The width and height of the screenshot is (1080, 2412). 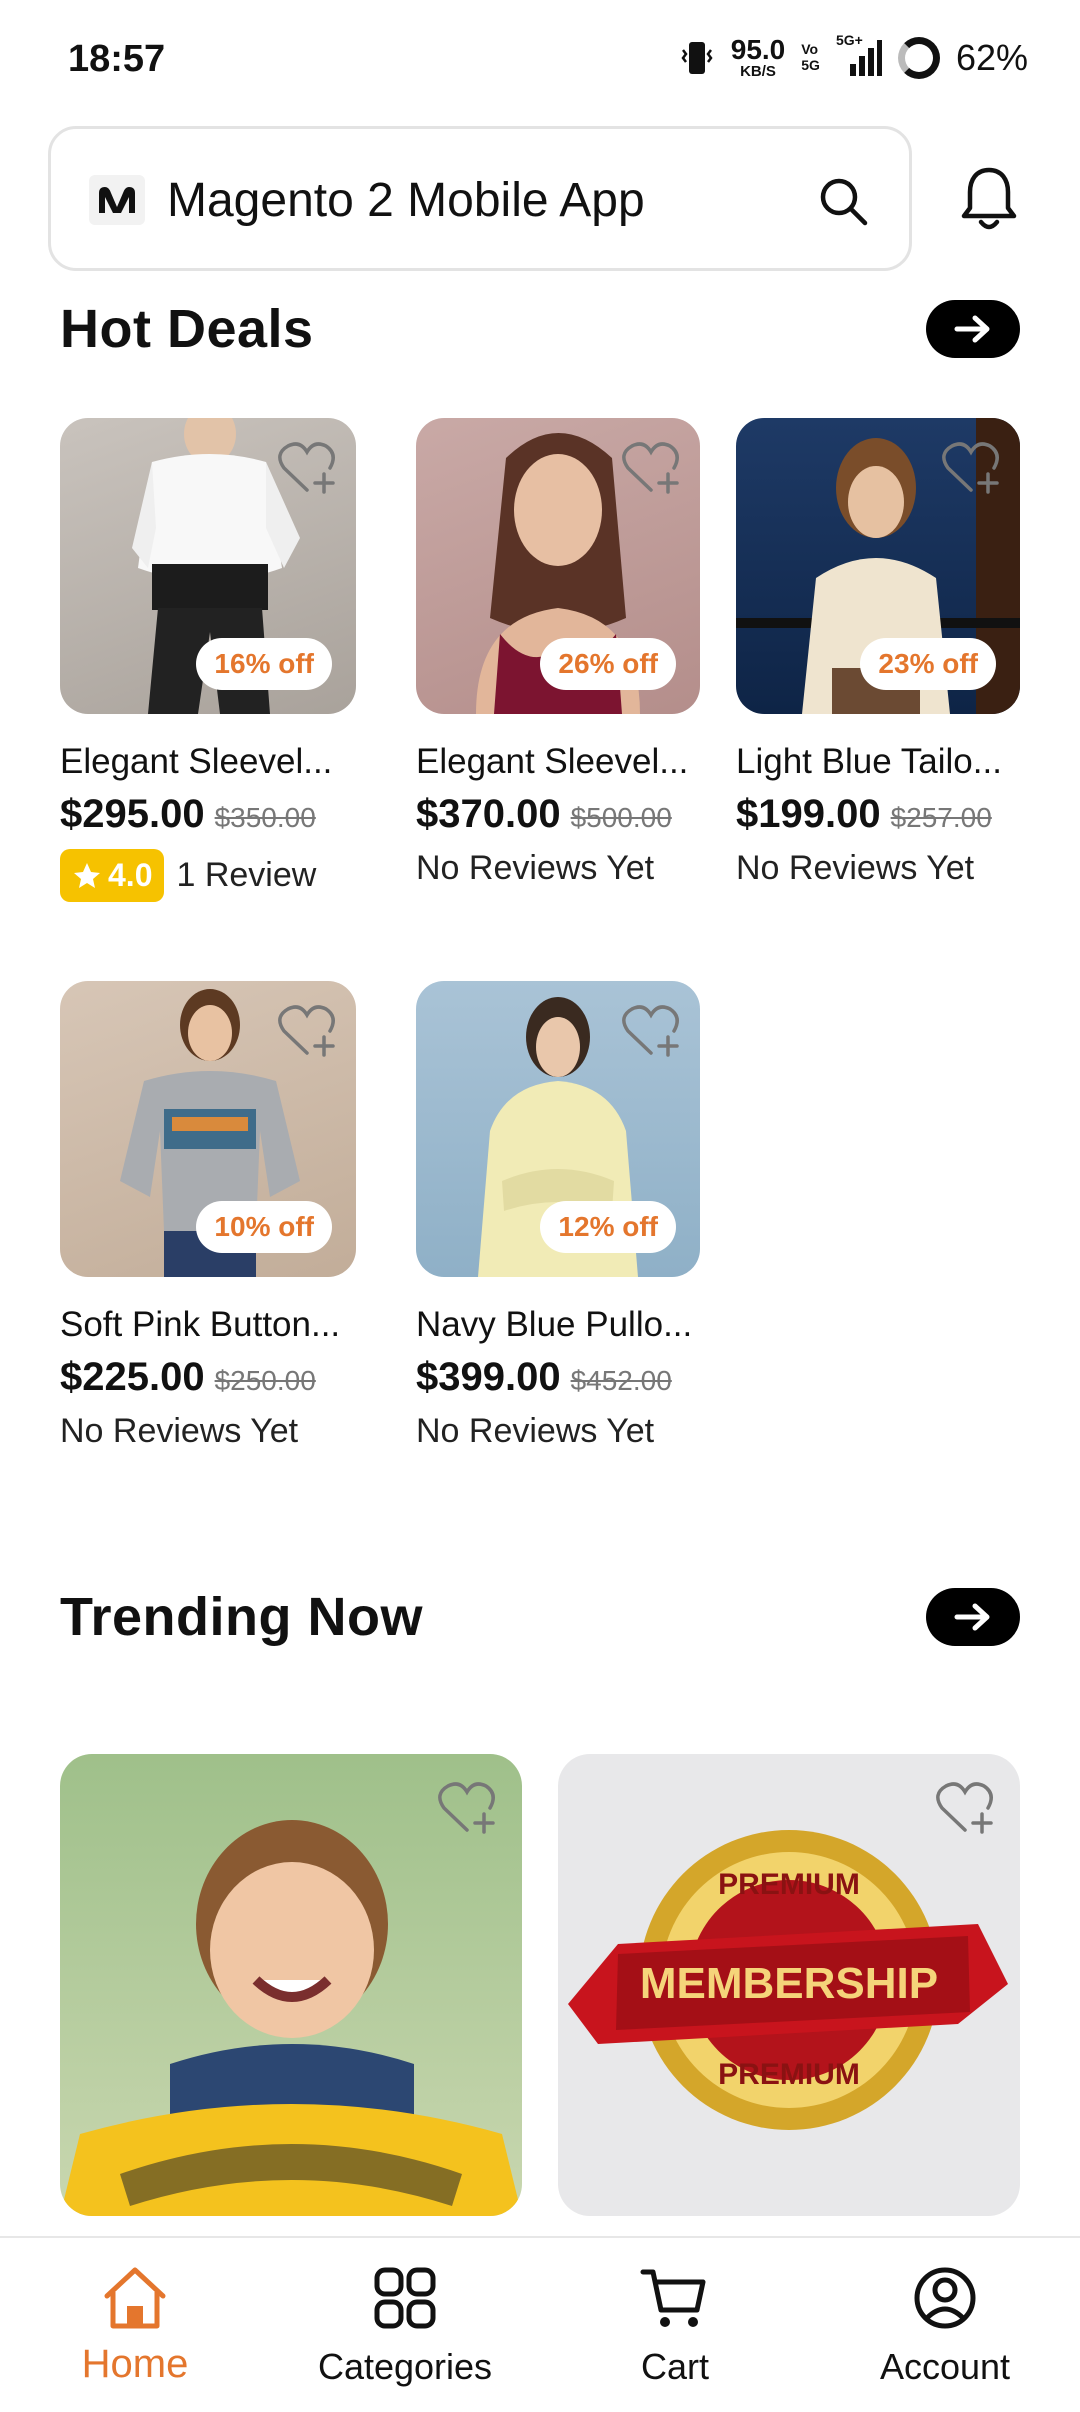 I want to click on search-bar: Magento 2 Mobile App, so click(x=480, y=198).